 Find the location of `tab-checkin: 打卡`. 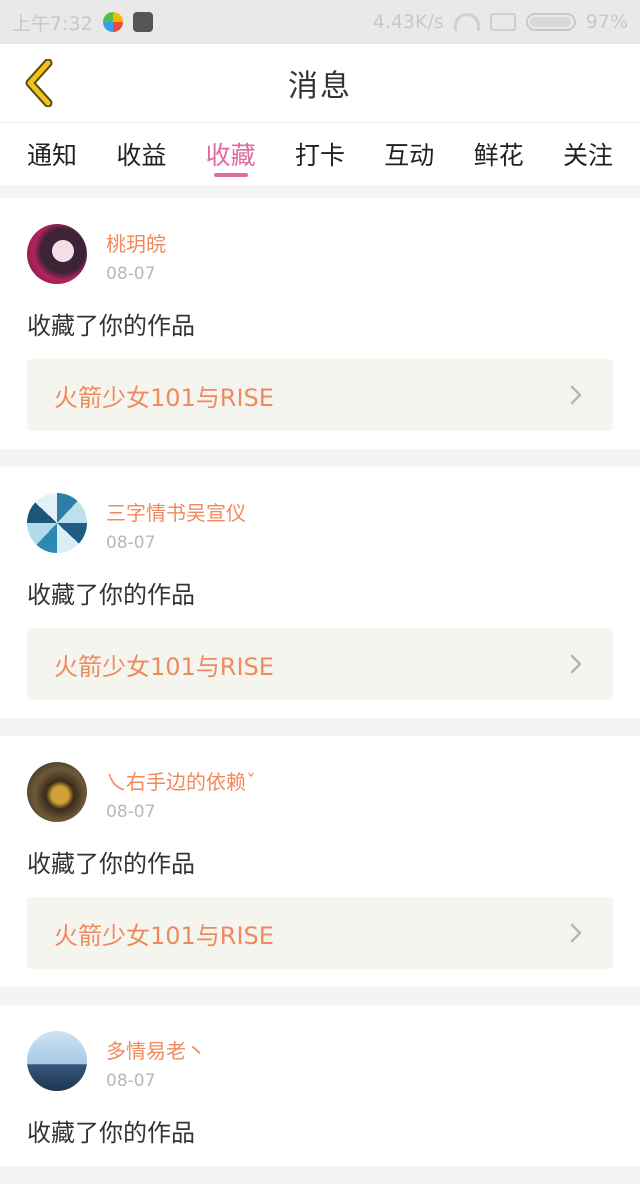

tab-checkin: 打卡 is located at coordinates (320, 154).